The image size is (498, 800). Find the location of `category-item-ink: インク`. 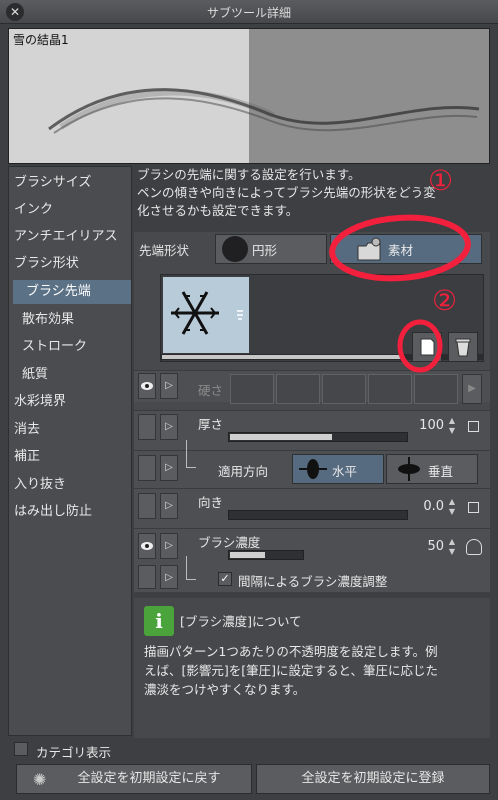

category-item-ink: インク is located at coordinates (70, 210).